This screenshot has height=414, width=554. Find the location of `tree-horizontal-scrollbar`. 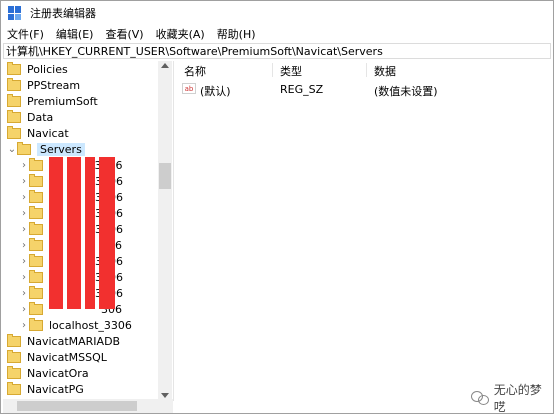

tree-horizontal-scrollbar is located at coordinates (88, 406).